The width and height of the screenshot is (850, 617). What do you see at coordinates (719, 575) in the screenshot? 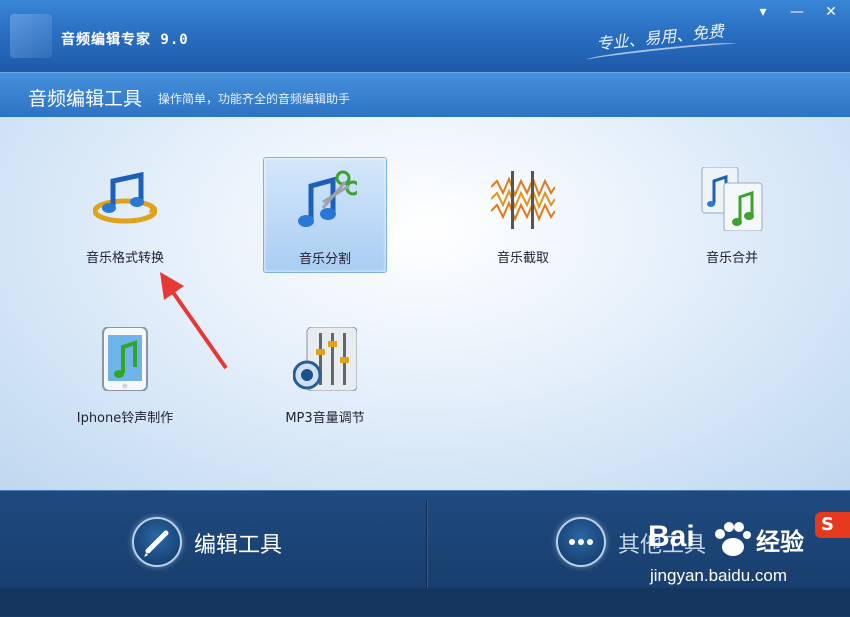
I see `watermark-url: jingyan.baidu.com` at bounding box center [719, 575].